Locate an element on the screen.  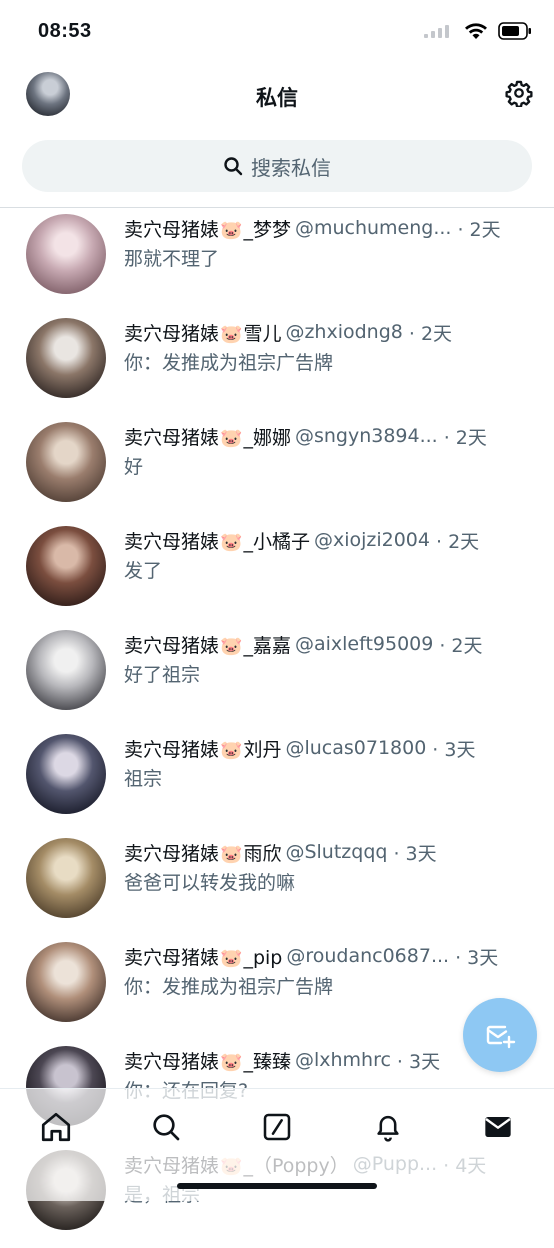
message-preview: 那就不理了 is located at coordinates (172, 259).